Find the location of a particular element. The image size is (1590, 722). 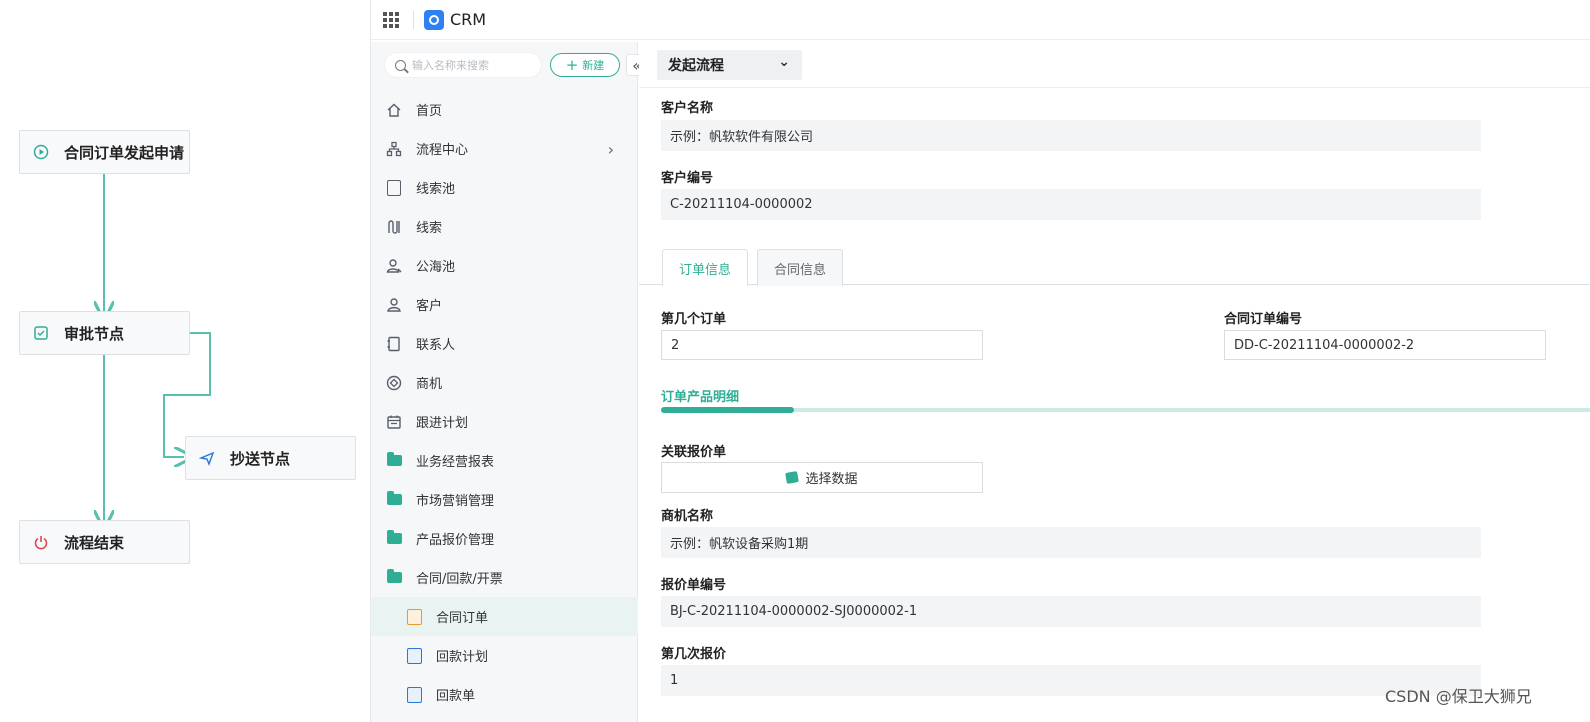

flow-node-start: 合同订单发起申请 is located at coordinates (104, 152).